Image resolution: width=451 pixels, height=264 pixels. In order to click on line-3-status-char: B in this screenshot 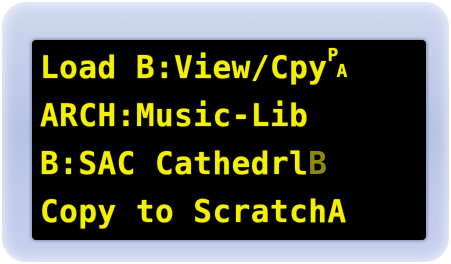, I will do `click(318, 164)`.